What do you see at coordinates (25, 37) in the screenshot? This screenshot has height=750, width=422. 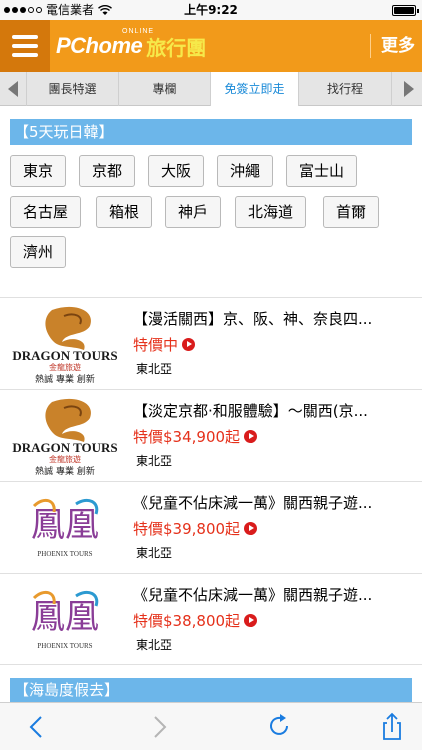 I see `hamburger-icon` at bounding box center [25, 37].